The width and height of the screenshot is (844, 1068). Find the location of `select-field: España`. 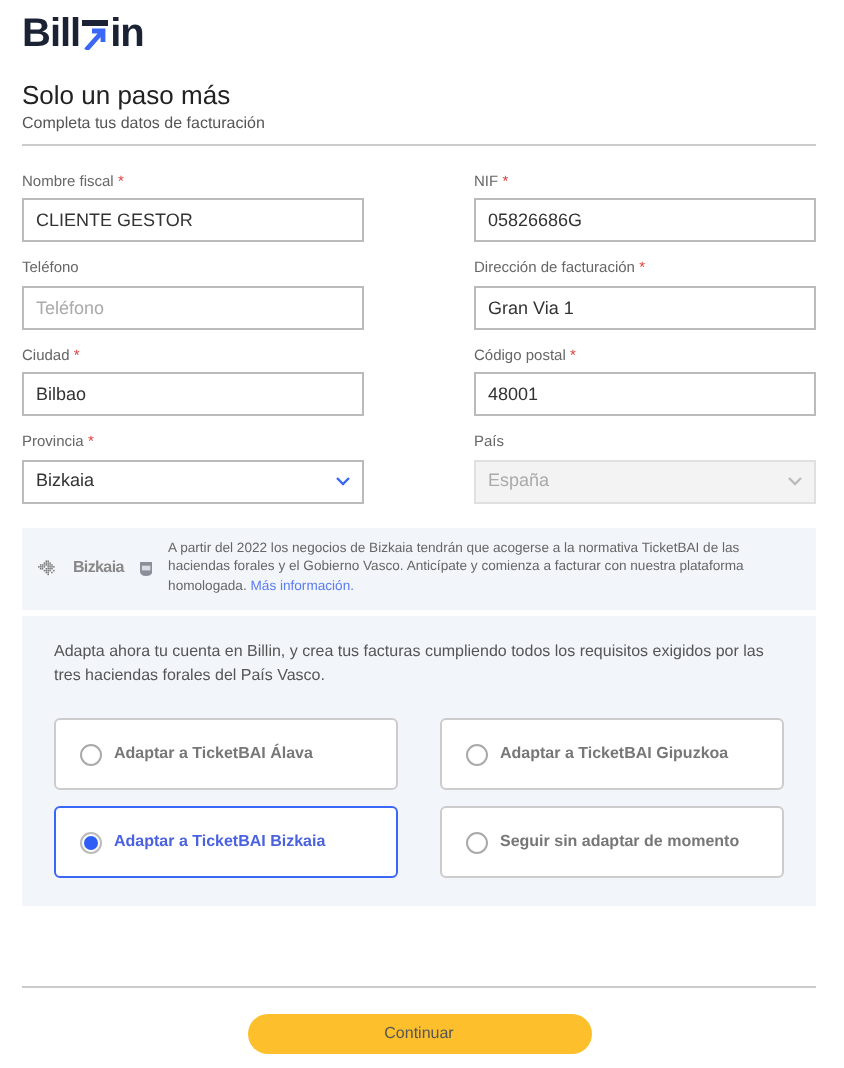

select-field: España is located at coordinates (645, 481).